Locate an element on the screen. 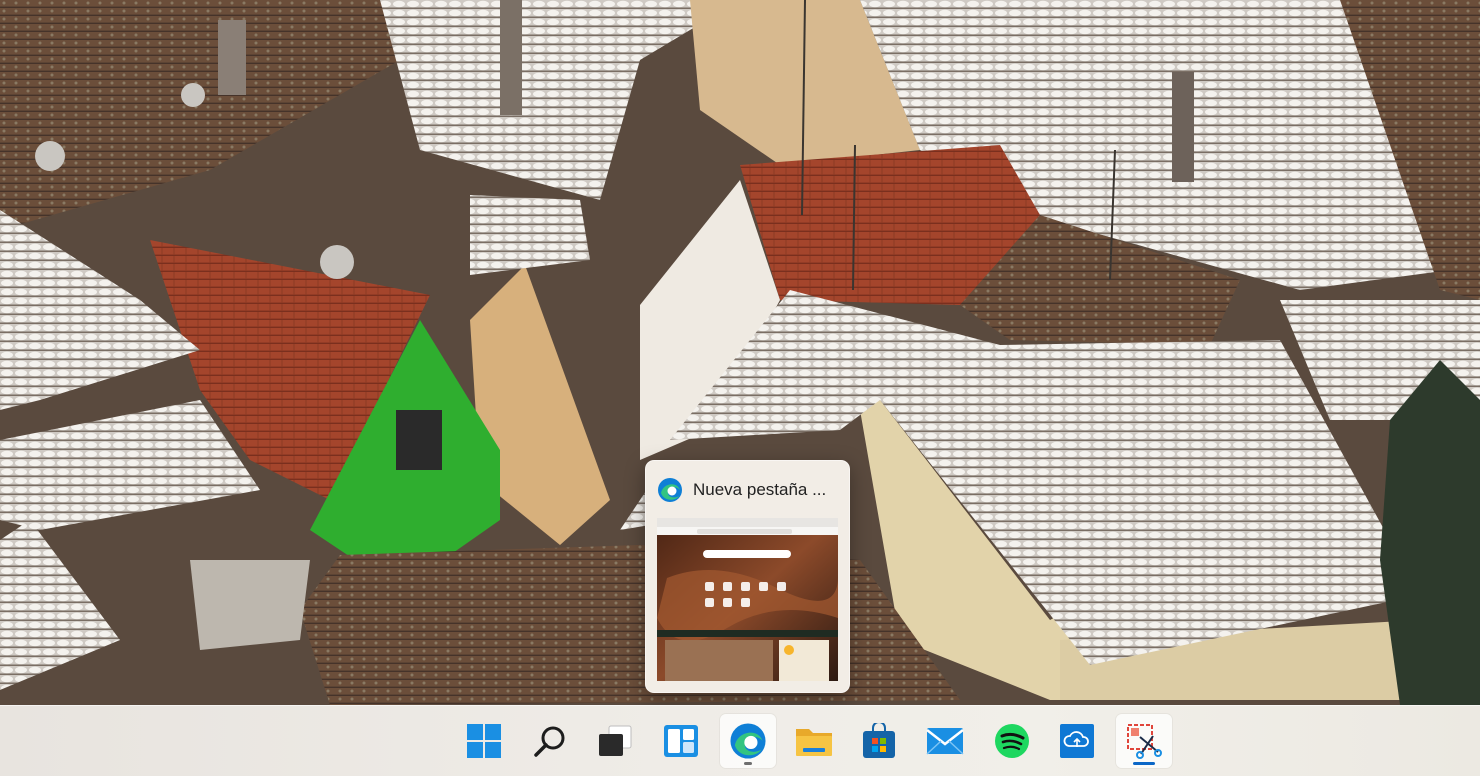  task-view-button is located at coordinates (615, 741).